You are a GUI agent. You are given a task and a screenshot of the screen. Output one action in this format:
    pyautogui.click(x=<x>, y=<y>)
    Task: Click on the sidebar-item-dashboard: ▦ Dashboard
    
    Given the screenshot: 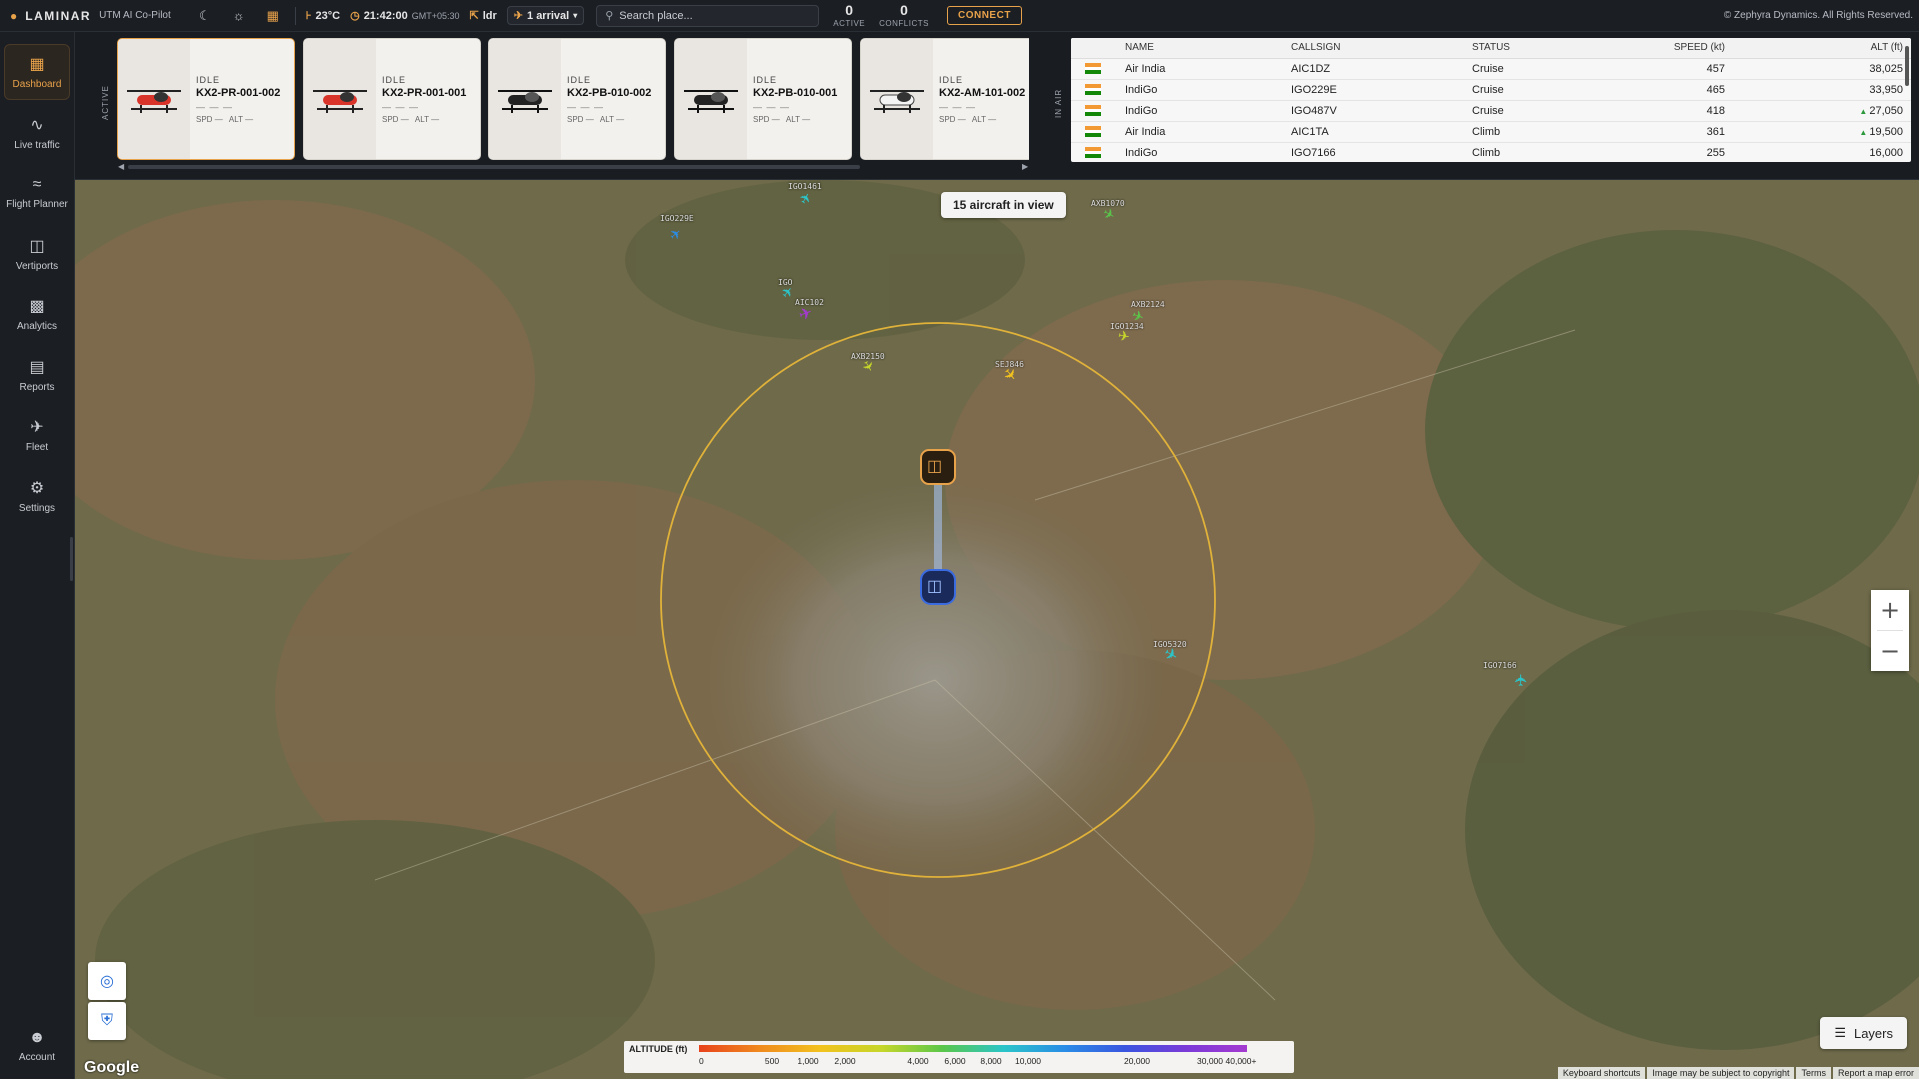 What is the action you would take?
    pyautogui.click(x=37, y=72)
    